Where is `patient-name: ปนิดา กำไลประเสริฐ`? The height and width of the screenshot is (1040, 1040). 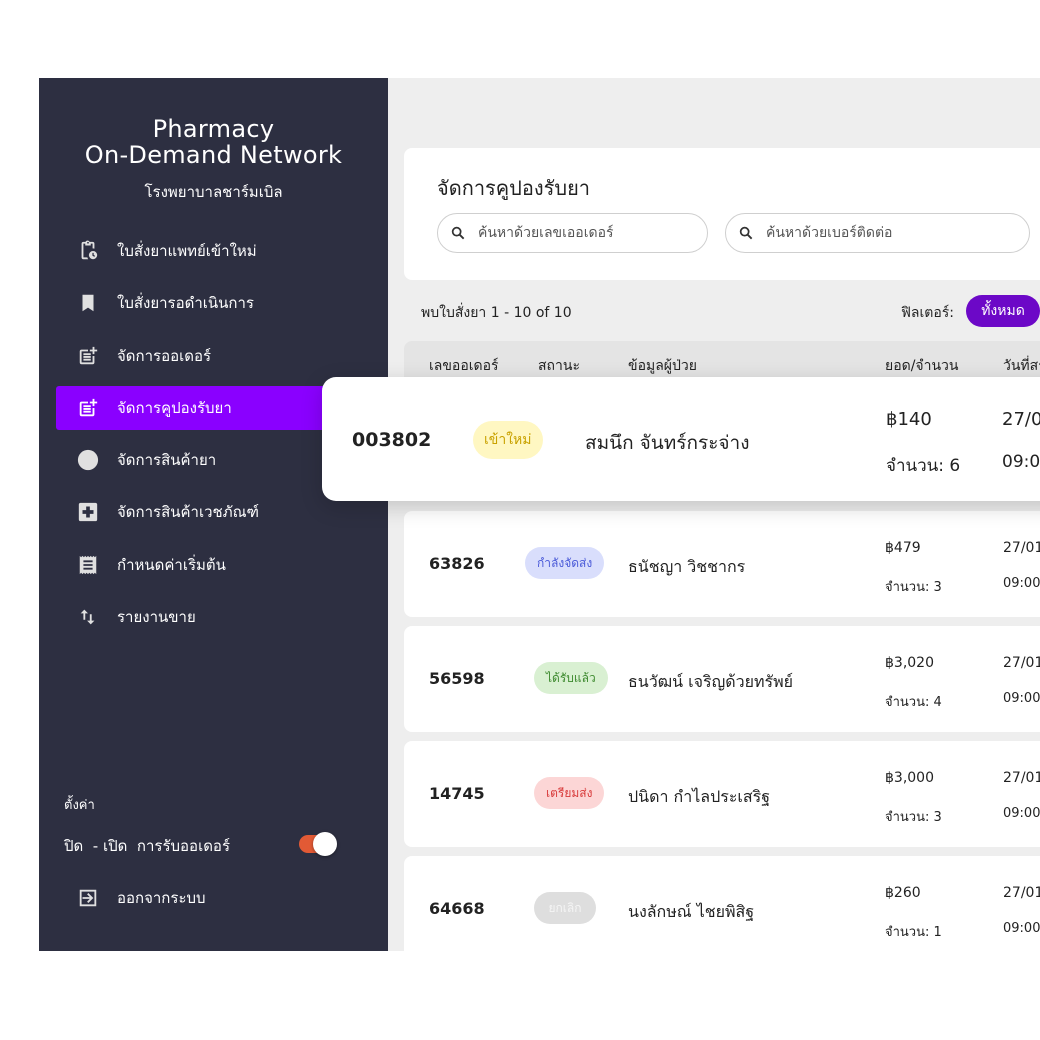
patient-name: ปนิดา กำไลประเสริฐ is located at coordinates (699, 796).